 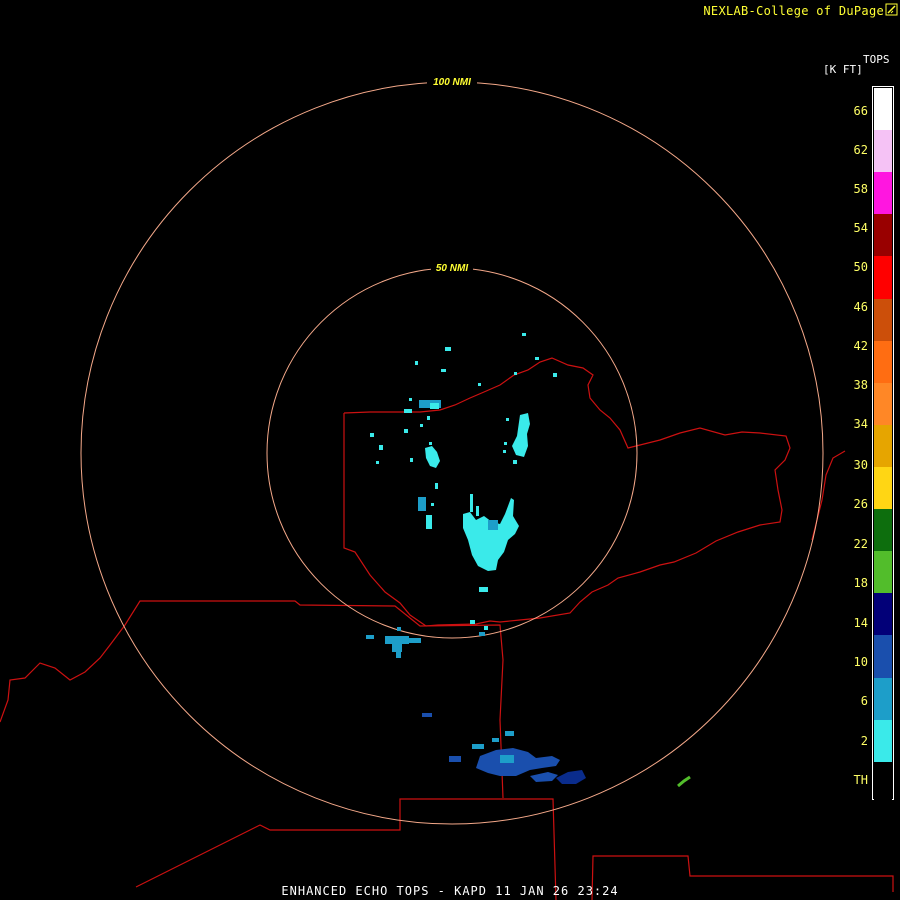 What do you see at coordinates (430, 443) in the screenshot?
I see `echo-center-dot` at bounding box center [430, 443].